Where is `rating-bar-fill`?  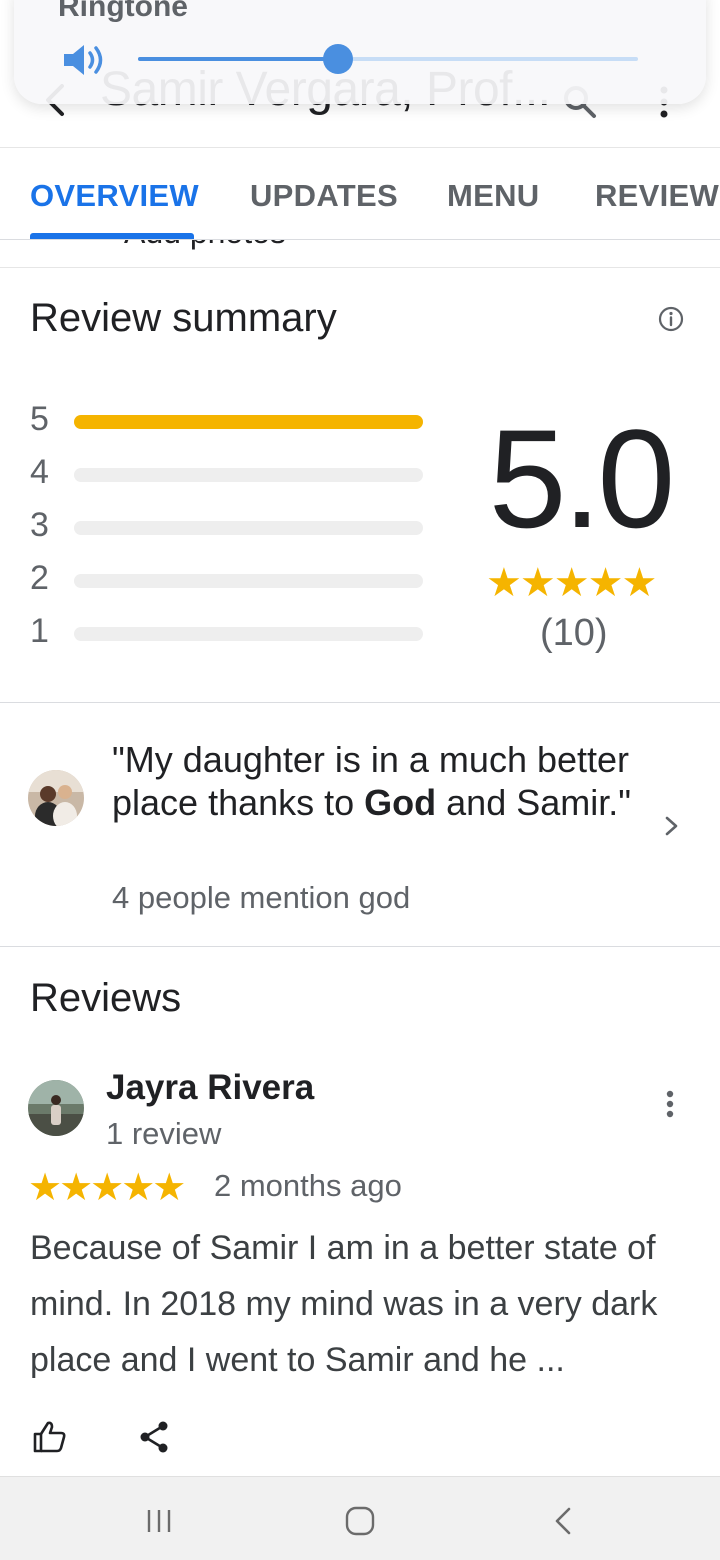
rating-bar-fill is located at coordinates (248, 422).